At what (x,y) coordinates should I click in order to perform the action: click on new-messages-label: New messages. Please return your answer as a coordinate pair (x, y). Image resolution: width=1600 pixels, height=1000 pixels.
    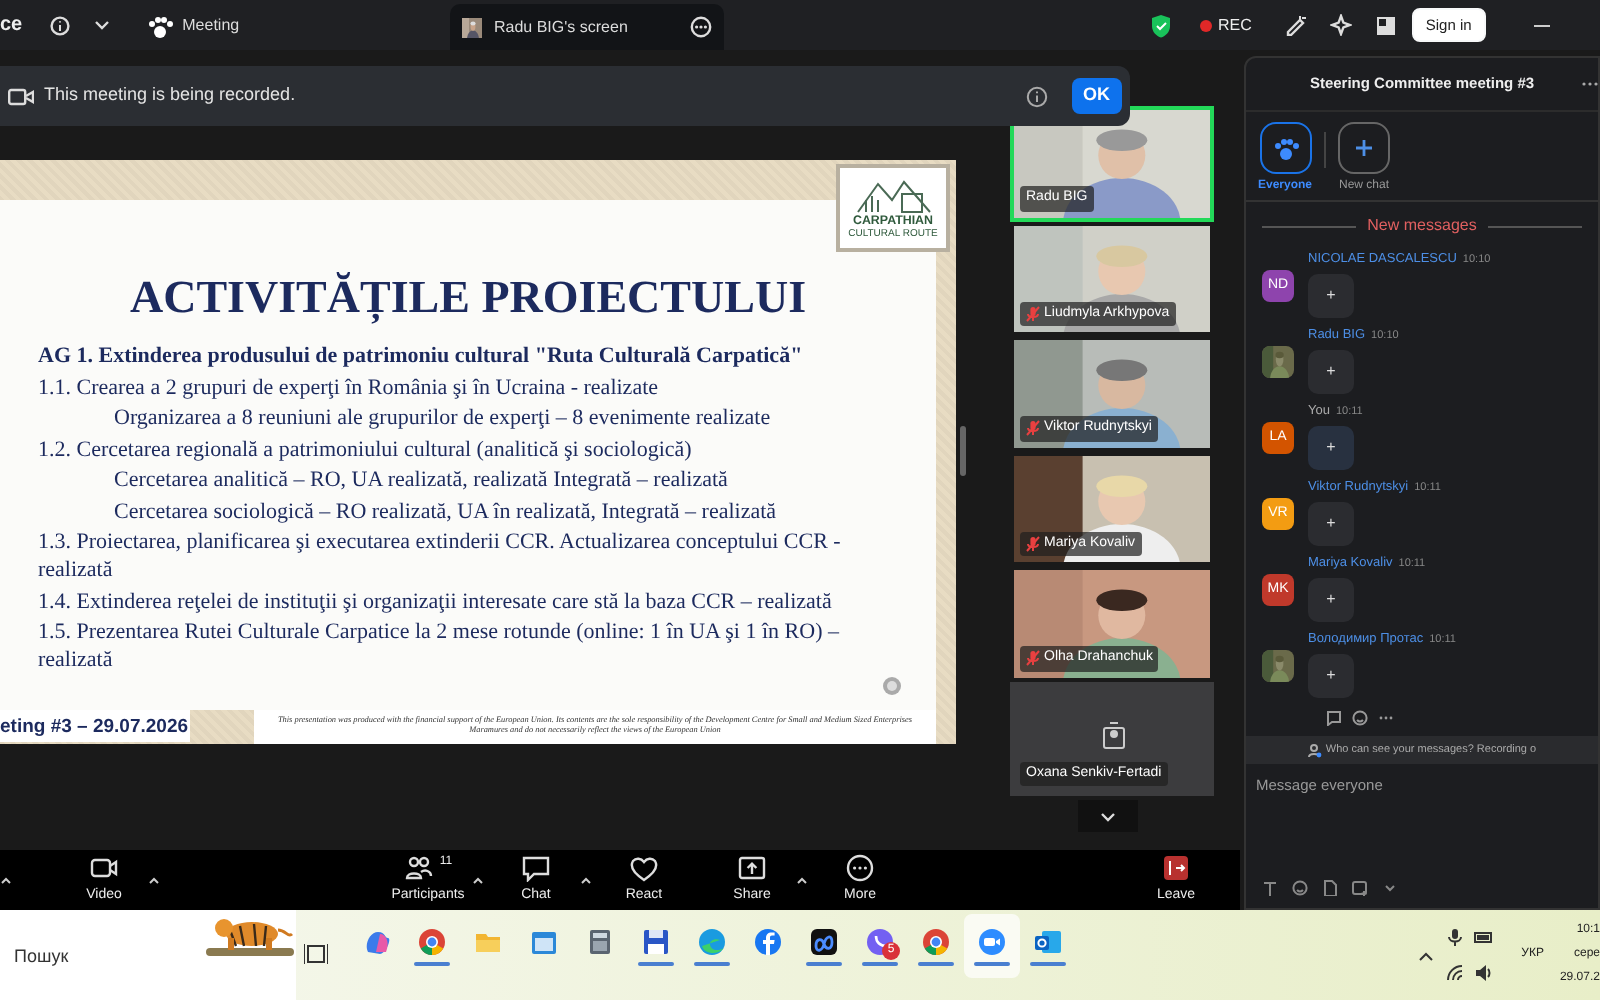
    Looking at the image, I should click on (1422, 226).